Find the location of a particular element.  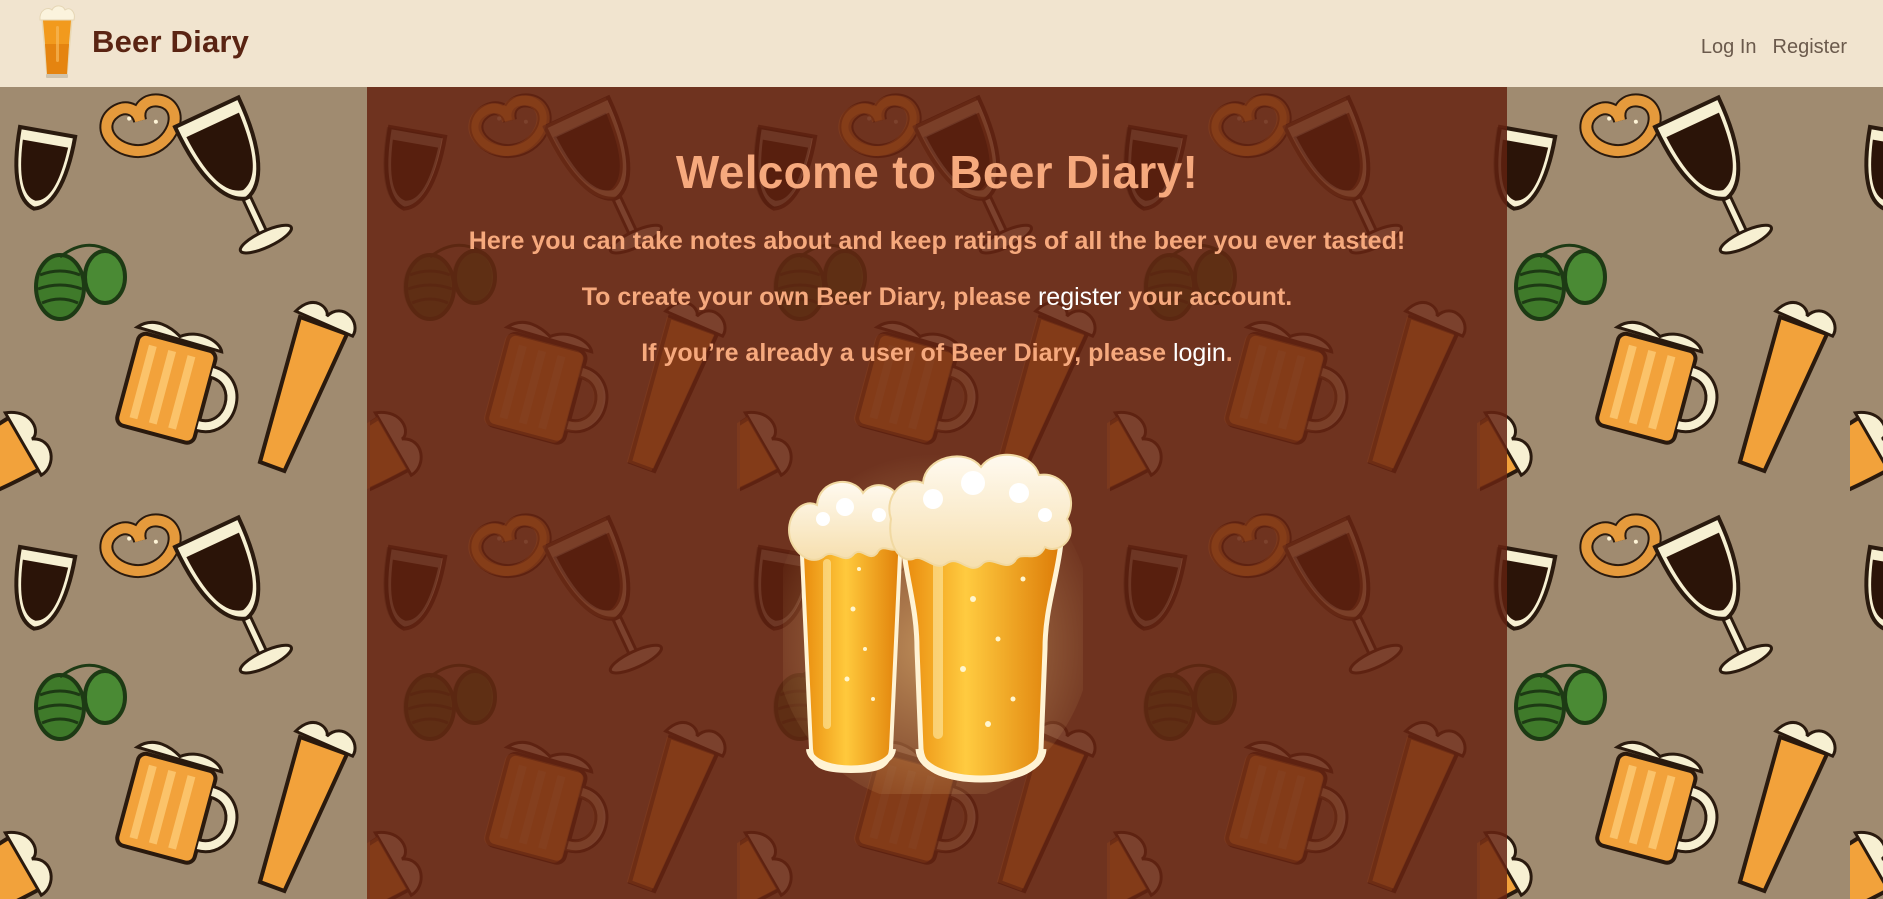

login-link: login is located at coordinates (1199, 353).